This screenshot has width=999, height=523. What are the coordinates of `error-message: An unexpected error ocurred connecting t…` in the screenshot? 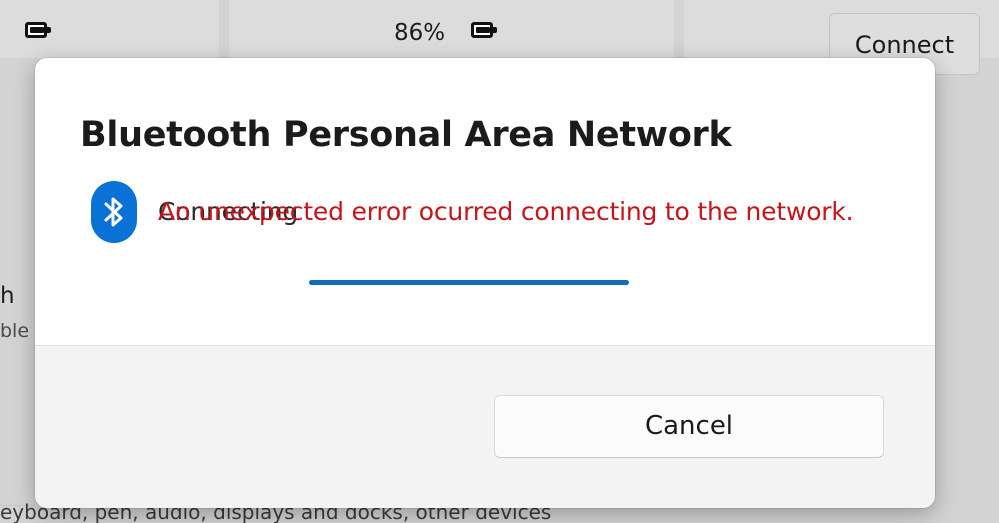 It's located at (506, 211).